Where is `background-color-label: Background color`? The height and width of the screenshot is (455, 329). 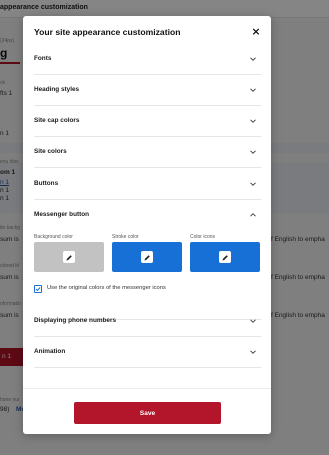
background-color-label: Background color is located at coordinates (53, 237).